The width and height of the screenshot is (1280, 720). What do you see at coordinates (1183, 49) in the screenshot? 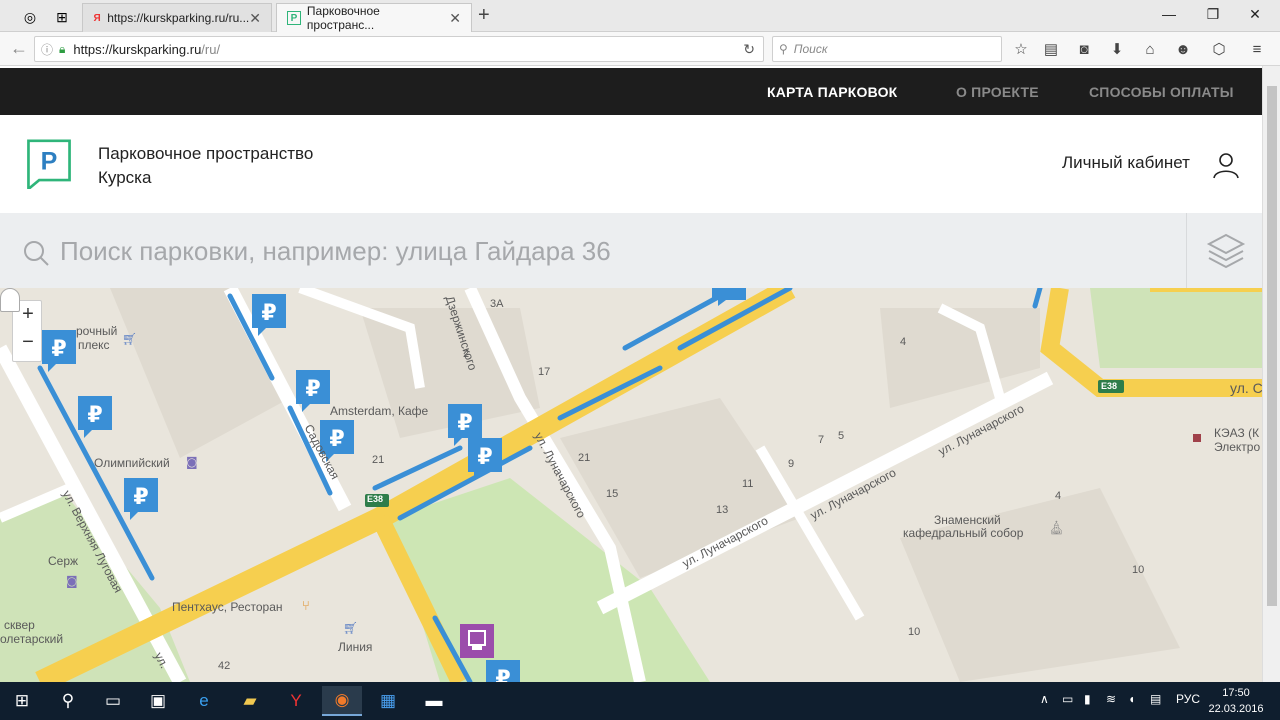
I see `chat-icon: ☻` at bounding box center [1183, 49].